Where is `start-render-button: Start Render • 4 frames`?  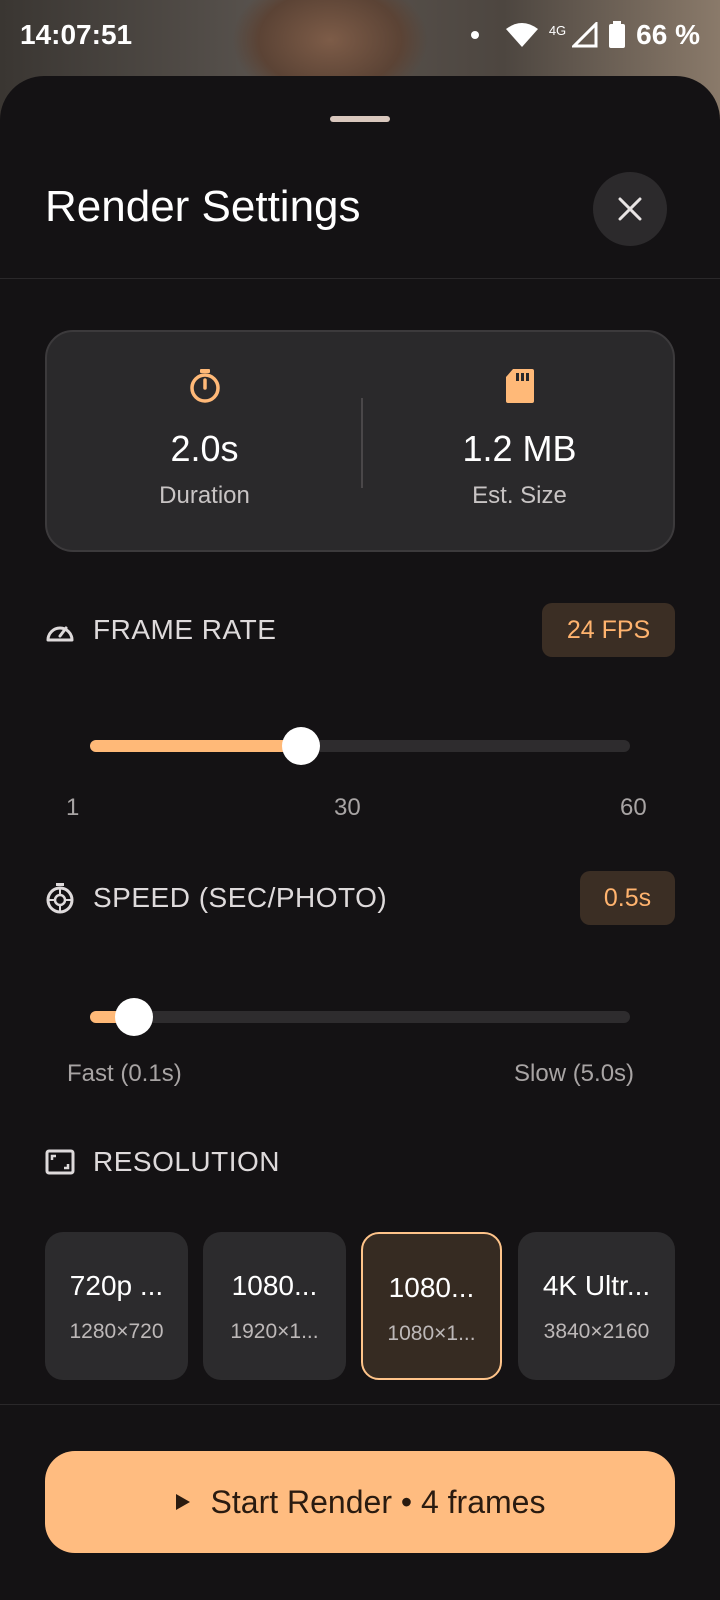
start-render-button: Start Render • 4 frames is located at coordinates (360, 1502).